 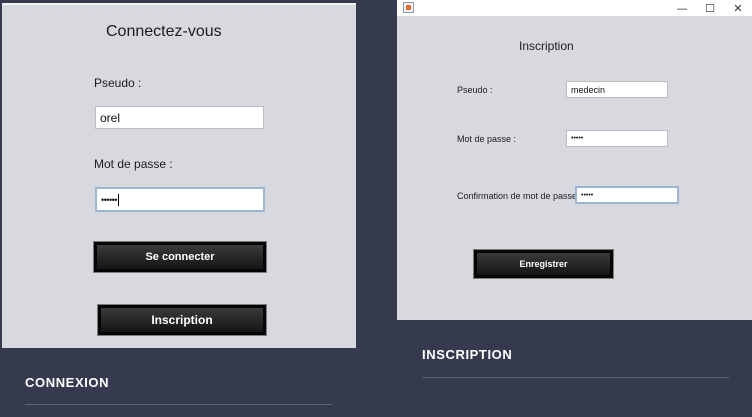 I want to click on maximize-icon: ☐, so click(x=710, y=8).